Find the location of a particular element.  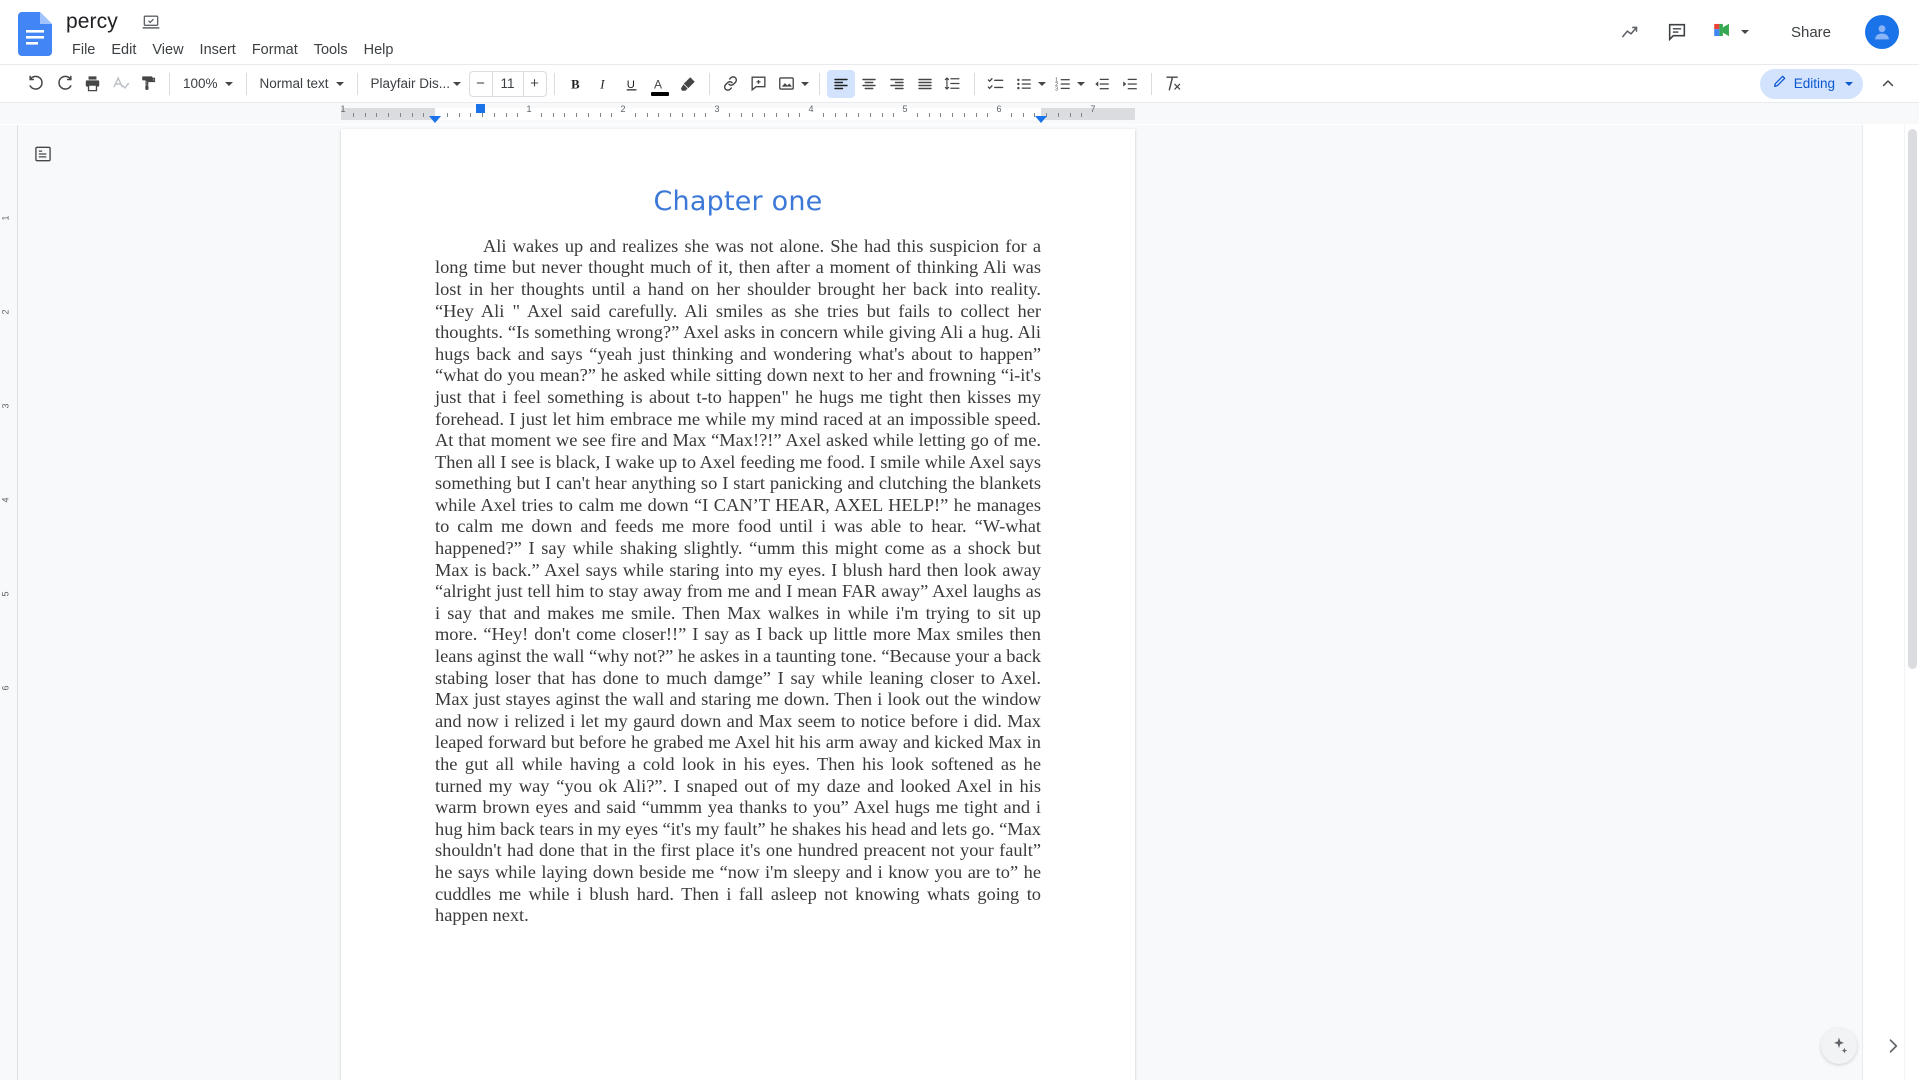

insert-link-icon is located at coordinates (731, 84).